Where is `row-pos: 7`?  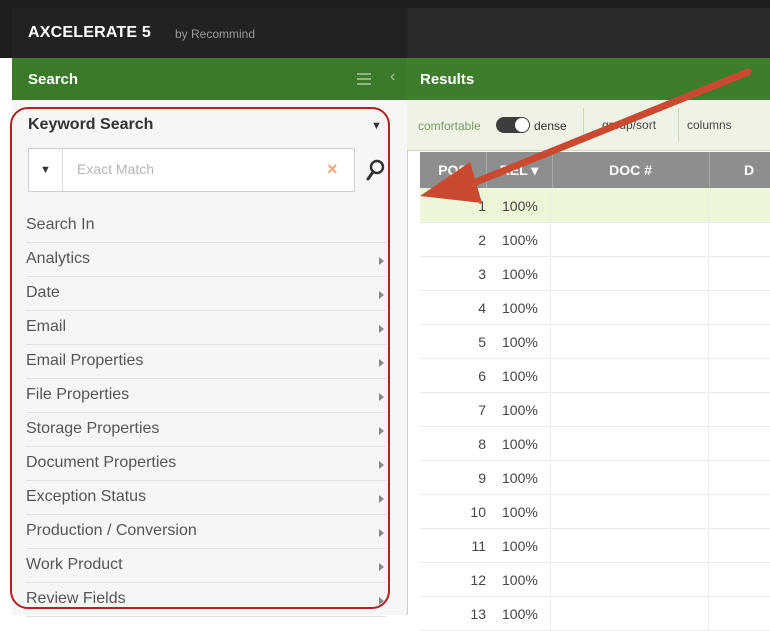
row-pos: 7 is located at coordinates (482, 410).